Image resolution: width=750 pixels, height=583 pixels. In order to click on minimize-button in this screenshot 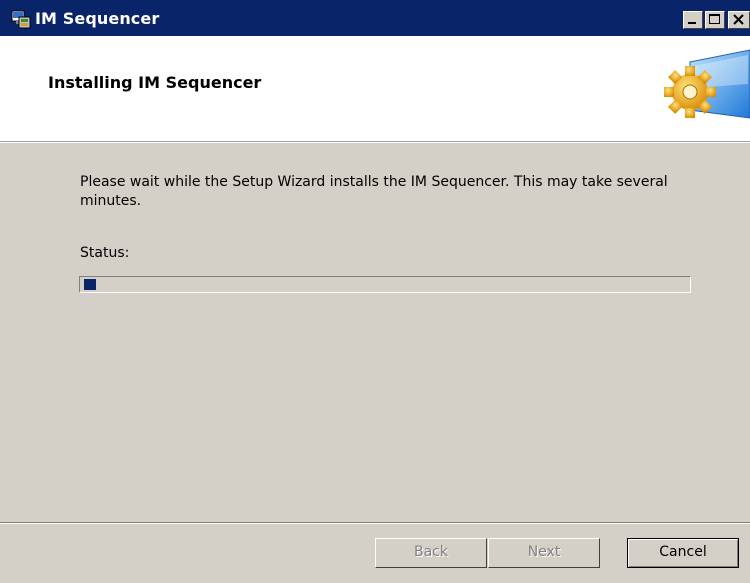, I will do `click(693, 20)`.